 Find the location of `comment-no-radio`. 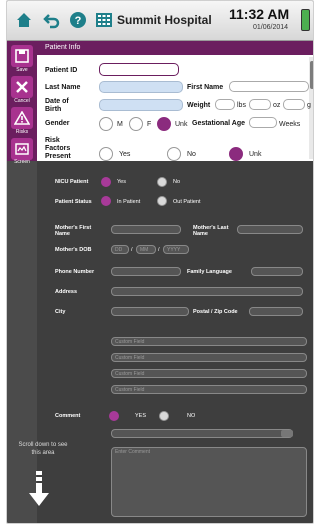

comment-no-radio is located at coordinates (164, 416).